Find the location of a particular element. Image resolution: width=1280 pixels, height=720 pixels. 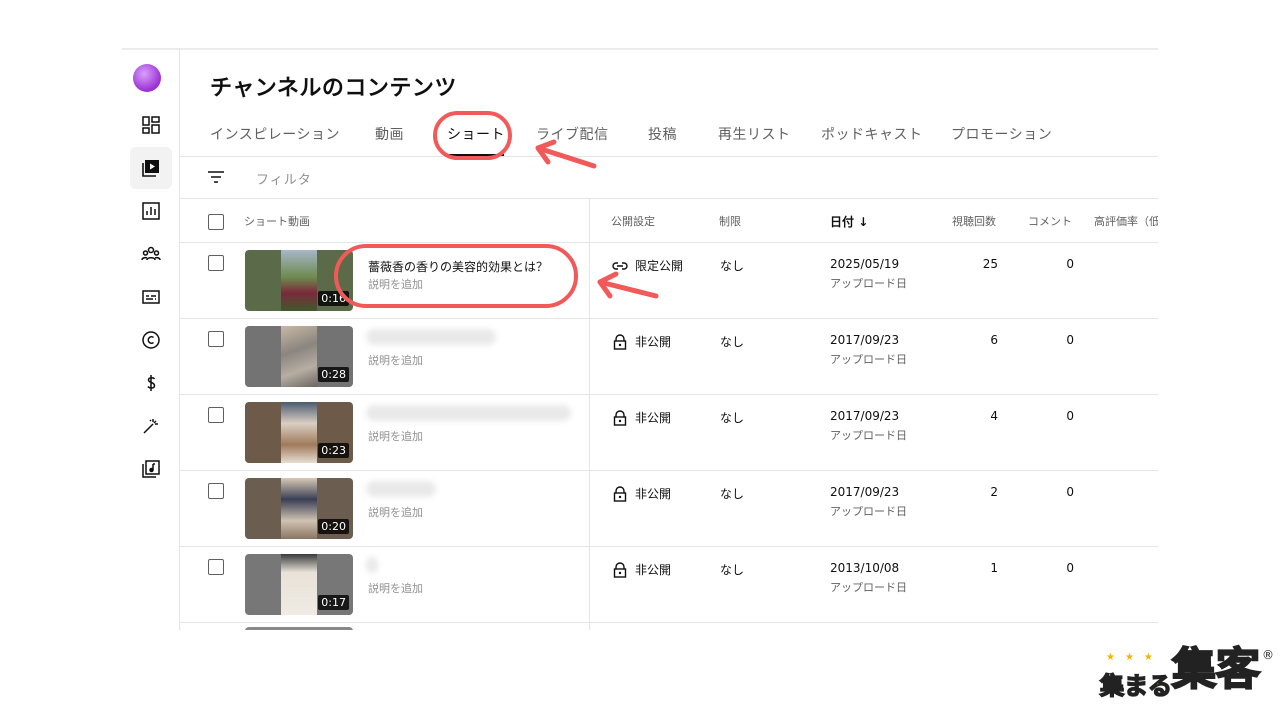

col-header-likes: 高評価率（低 is located at coordinates (1126, 221).